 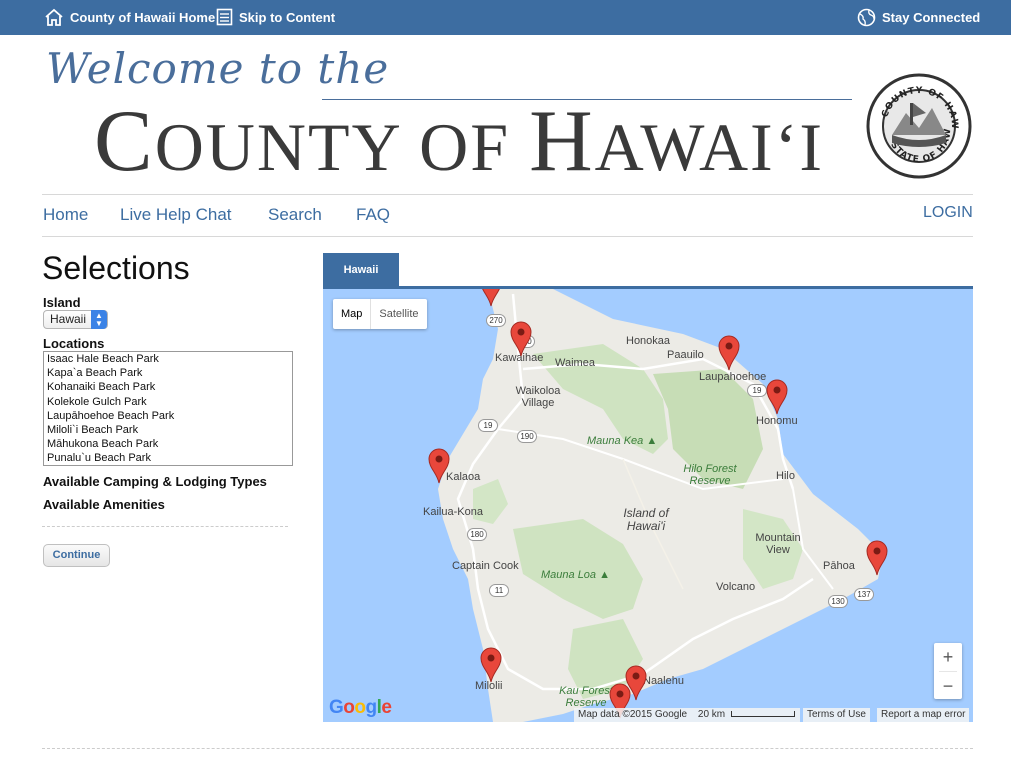 I want to click on selections-title: Selections, so click(x=116, y=268).